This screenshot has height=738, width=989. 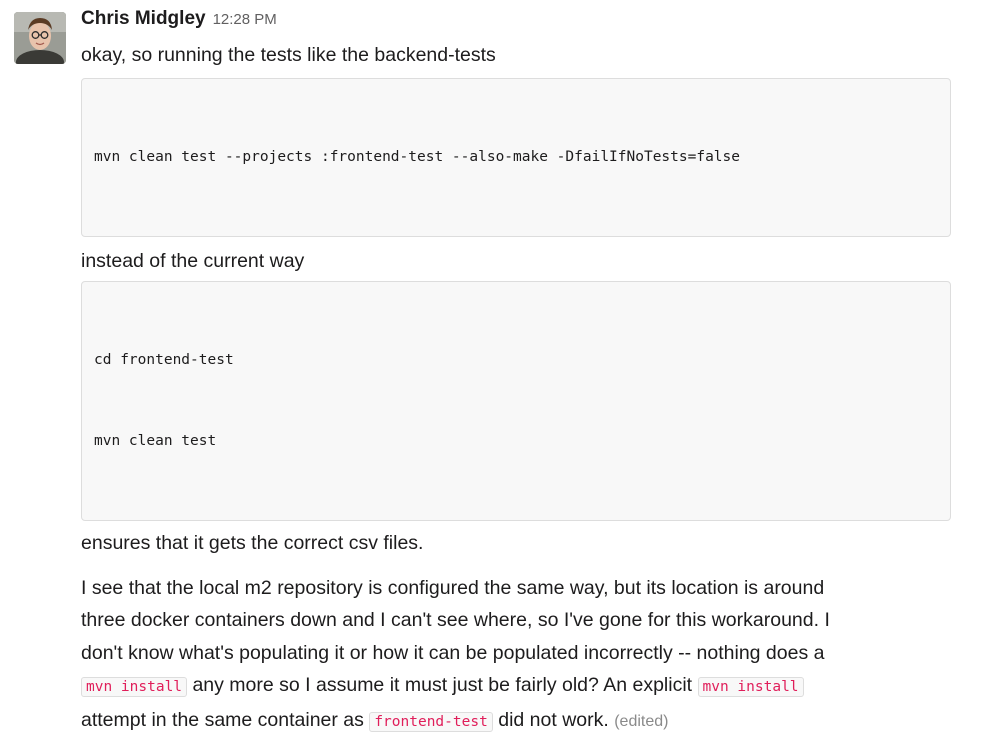 What do you see at coordinates (531, 261) in the screenshot?
I see `message-text: instead of the current way` at bounding box center [531, 261].